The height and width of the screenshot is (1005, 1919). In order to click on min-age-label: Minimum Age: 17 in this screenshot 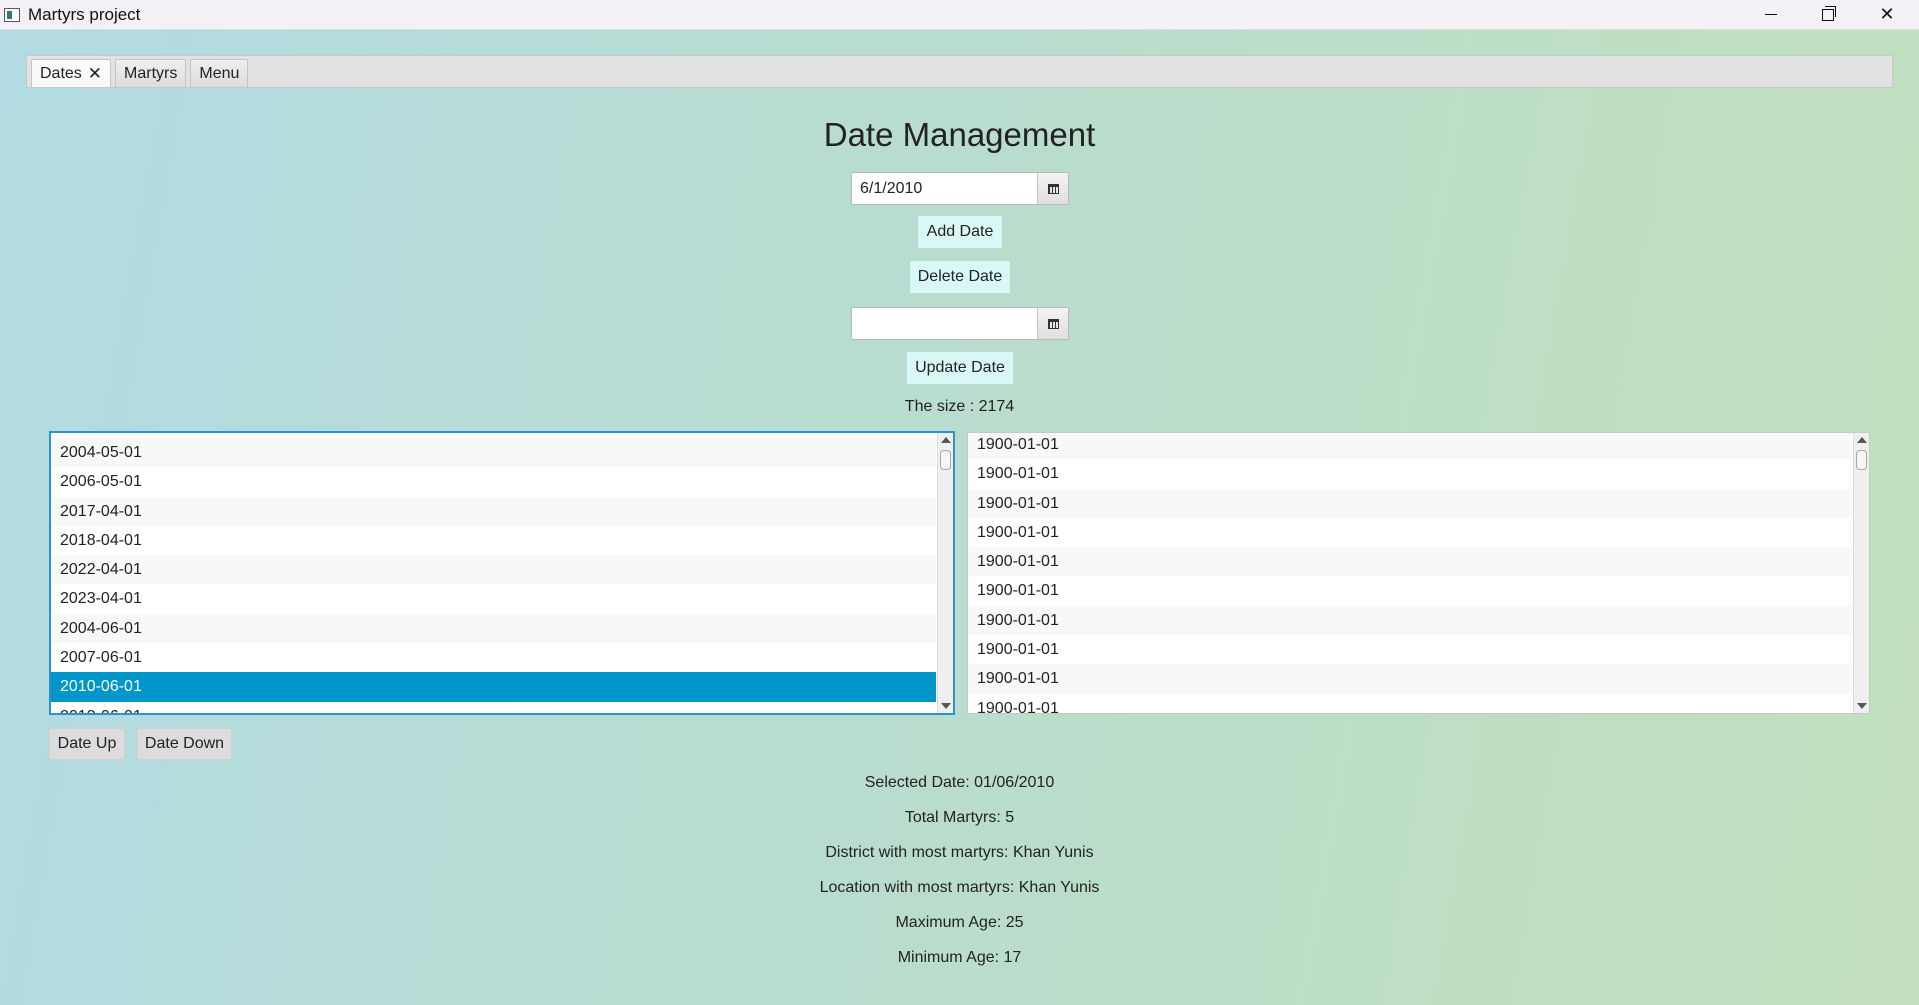, I will do `click(959, 957)`.